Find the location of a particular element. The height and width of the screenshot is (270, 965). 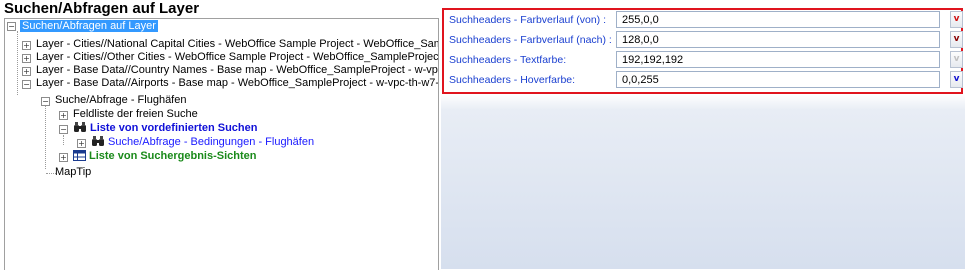

property-label: Suchheaders - Textfarbe: is located at coordinates (508, 60).